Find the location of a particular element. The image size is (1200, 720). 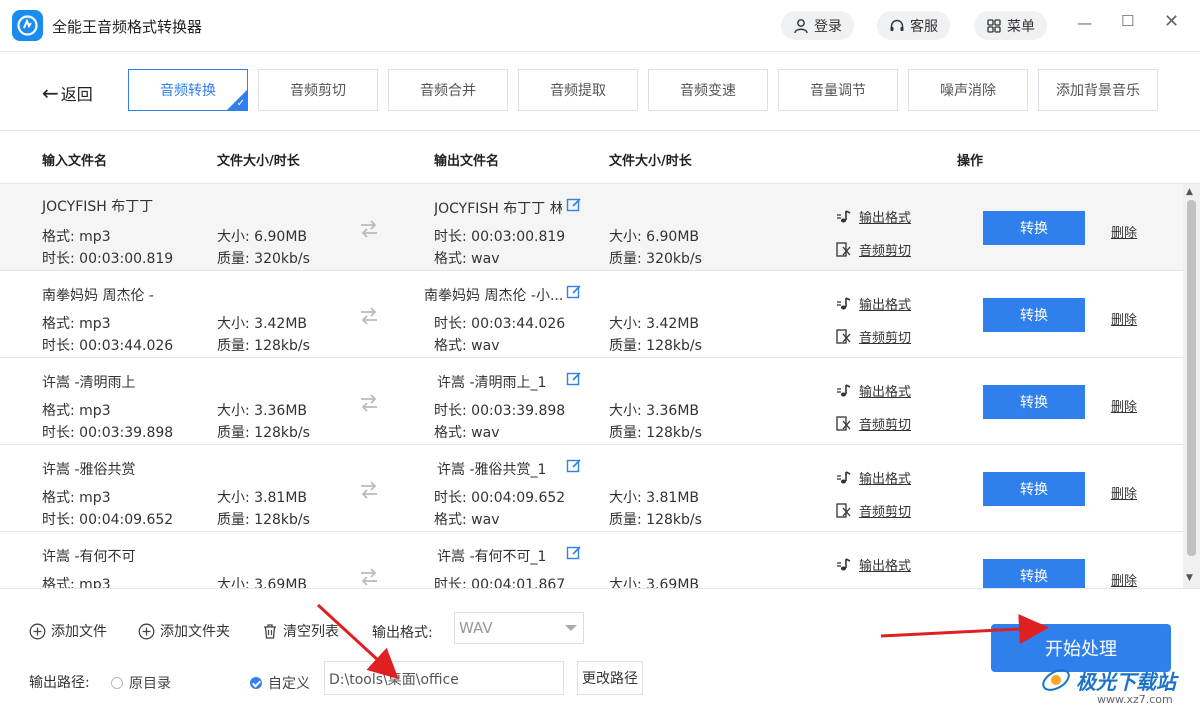

output-format-field-label: 输出格式: is located at coordinates (402, 633).